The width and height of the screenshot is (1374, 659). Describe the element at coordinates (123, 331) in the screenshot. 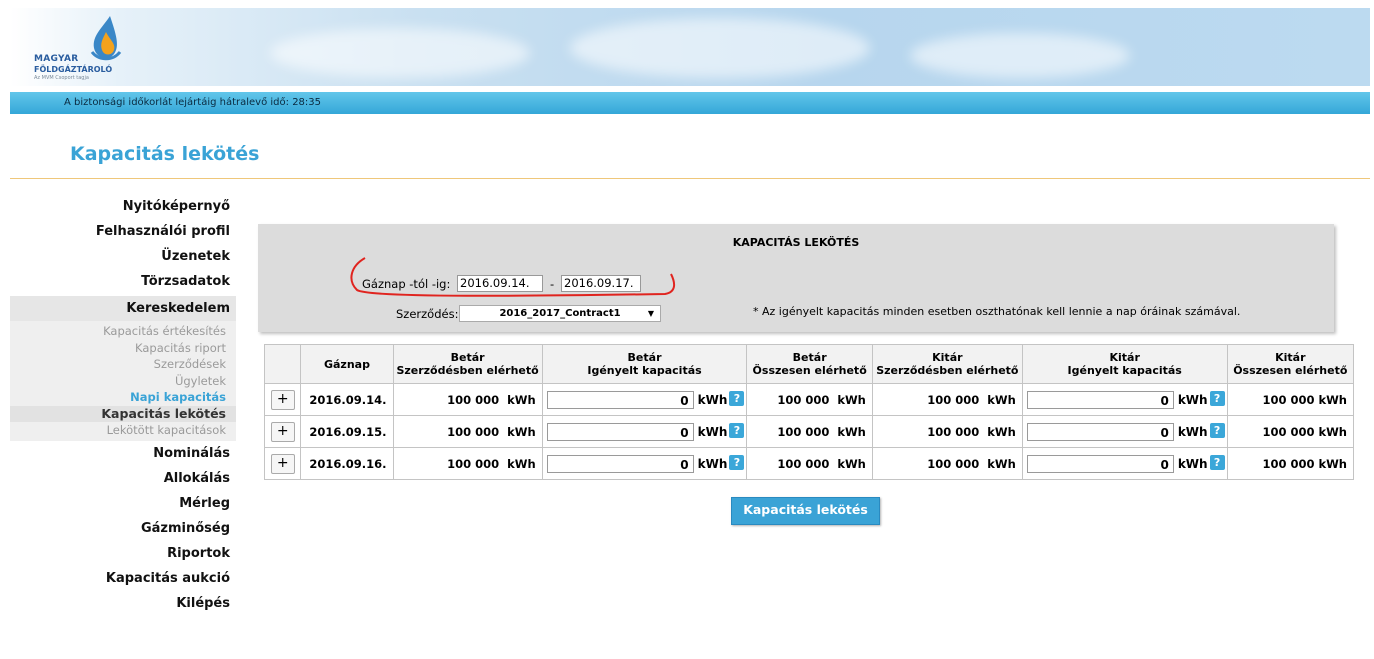

I see `sidebar-subitem-kapacitas-ertekesites: Kapacitás értékesítés` at that location.